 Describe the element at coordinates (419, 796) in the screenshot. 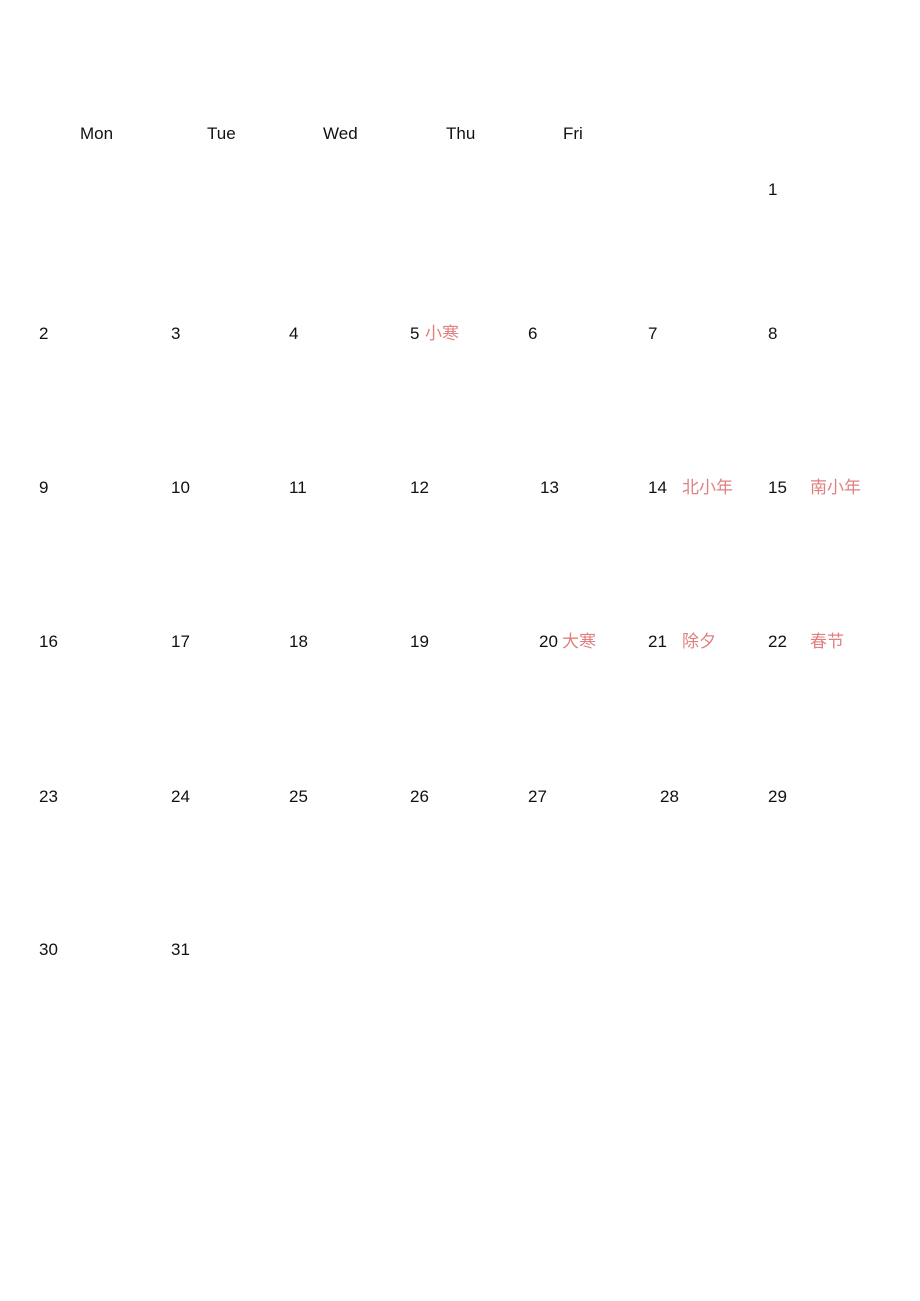

I see `day-number: 26` at that location.